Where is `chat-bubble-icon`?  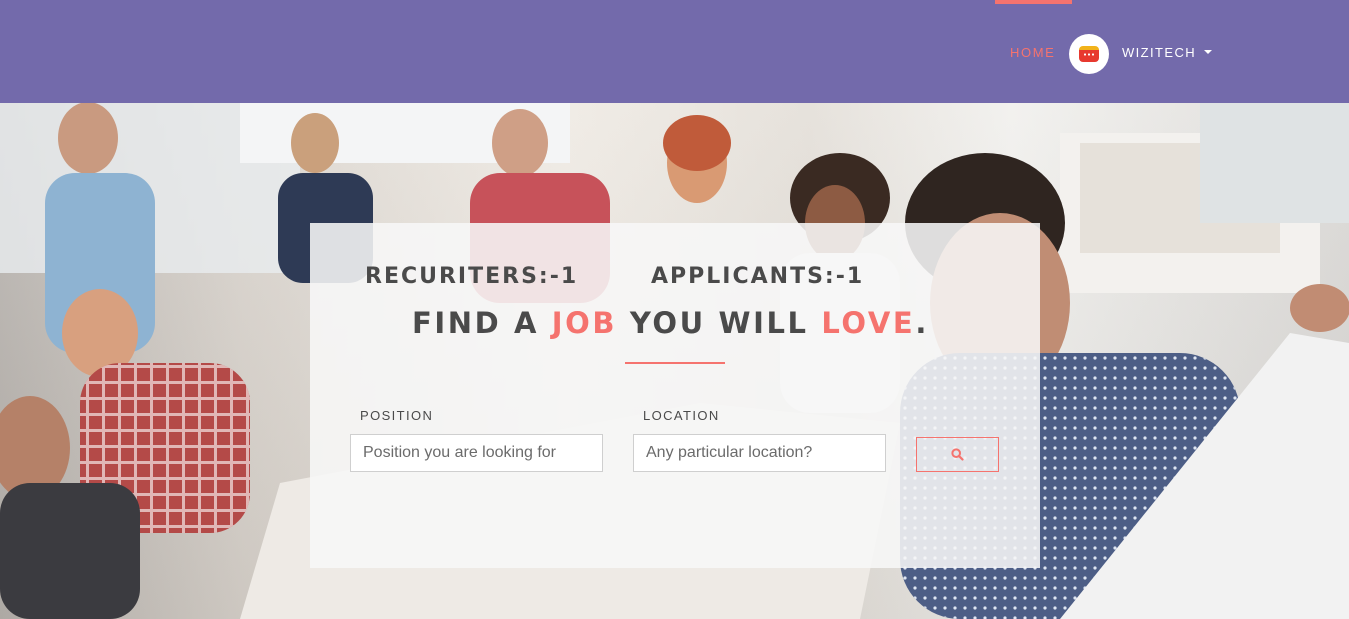 chat-bubble-icon is located at coordinates (1089, 54).